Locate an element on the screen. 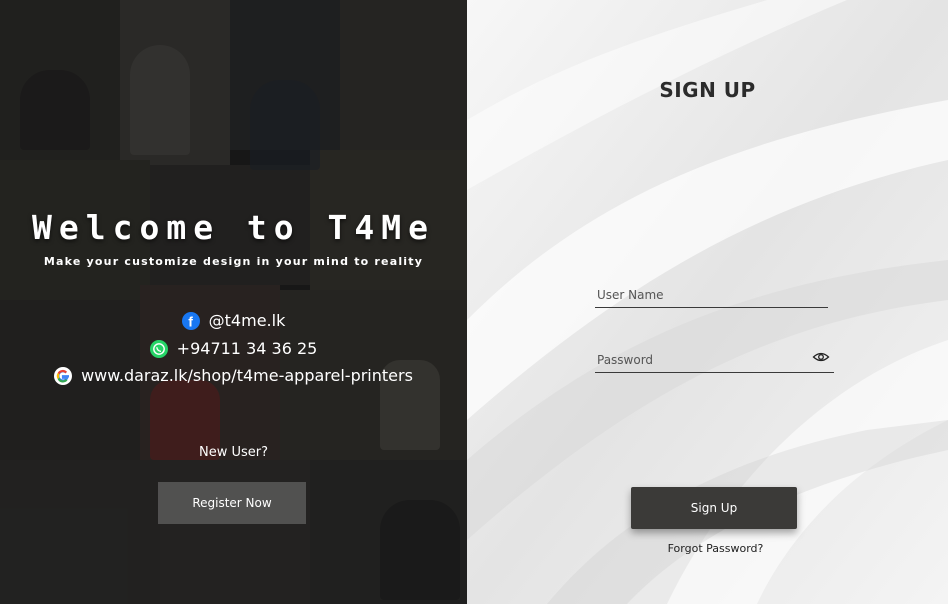  username-field is located at coordinates (711, 297).